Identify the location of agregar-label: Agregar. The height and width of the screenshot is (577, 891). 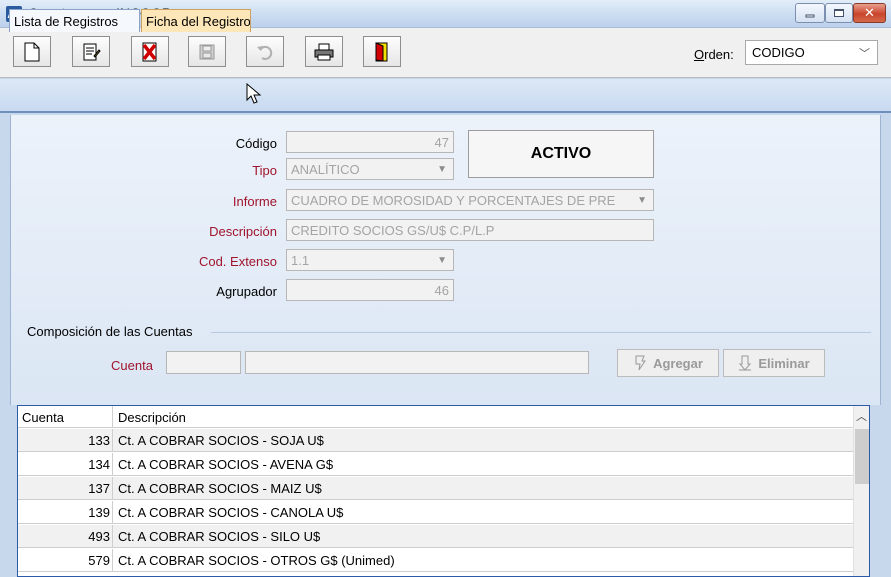
(678, 363).